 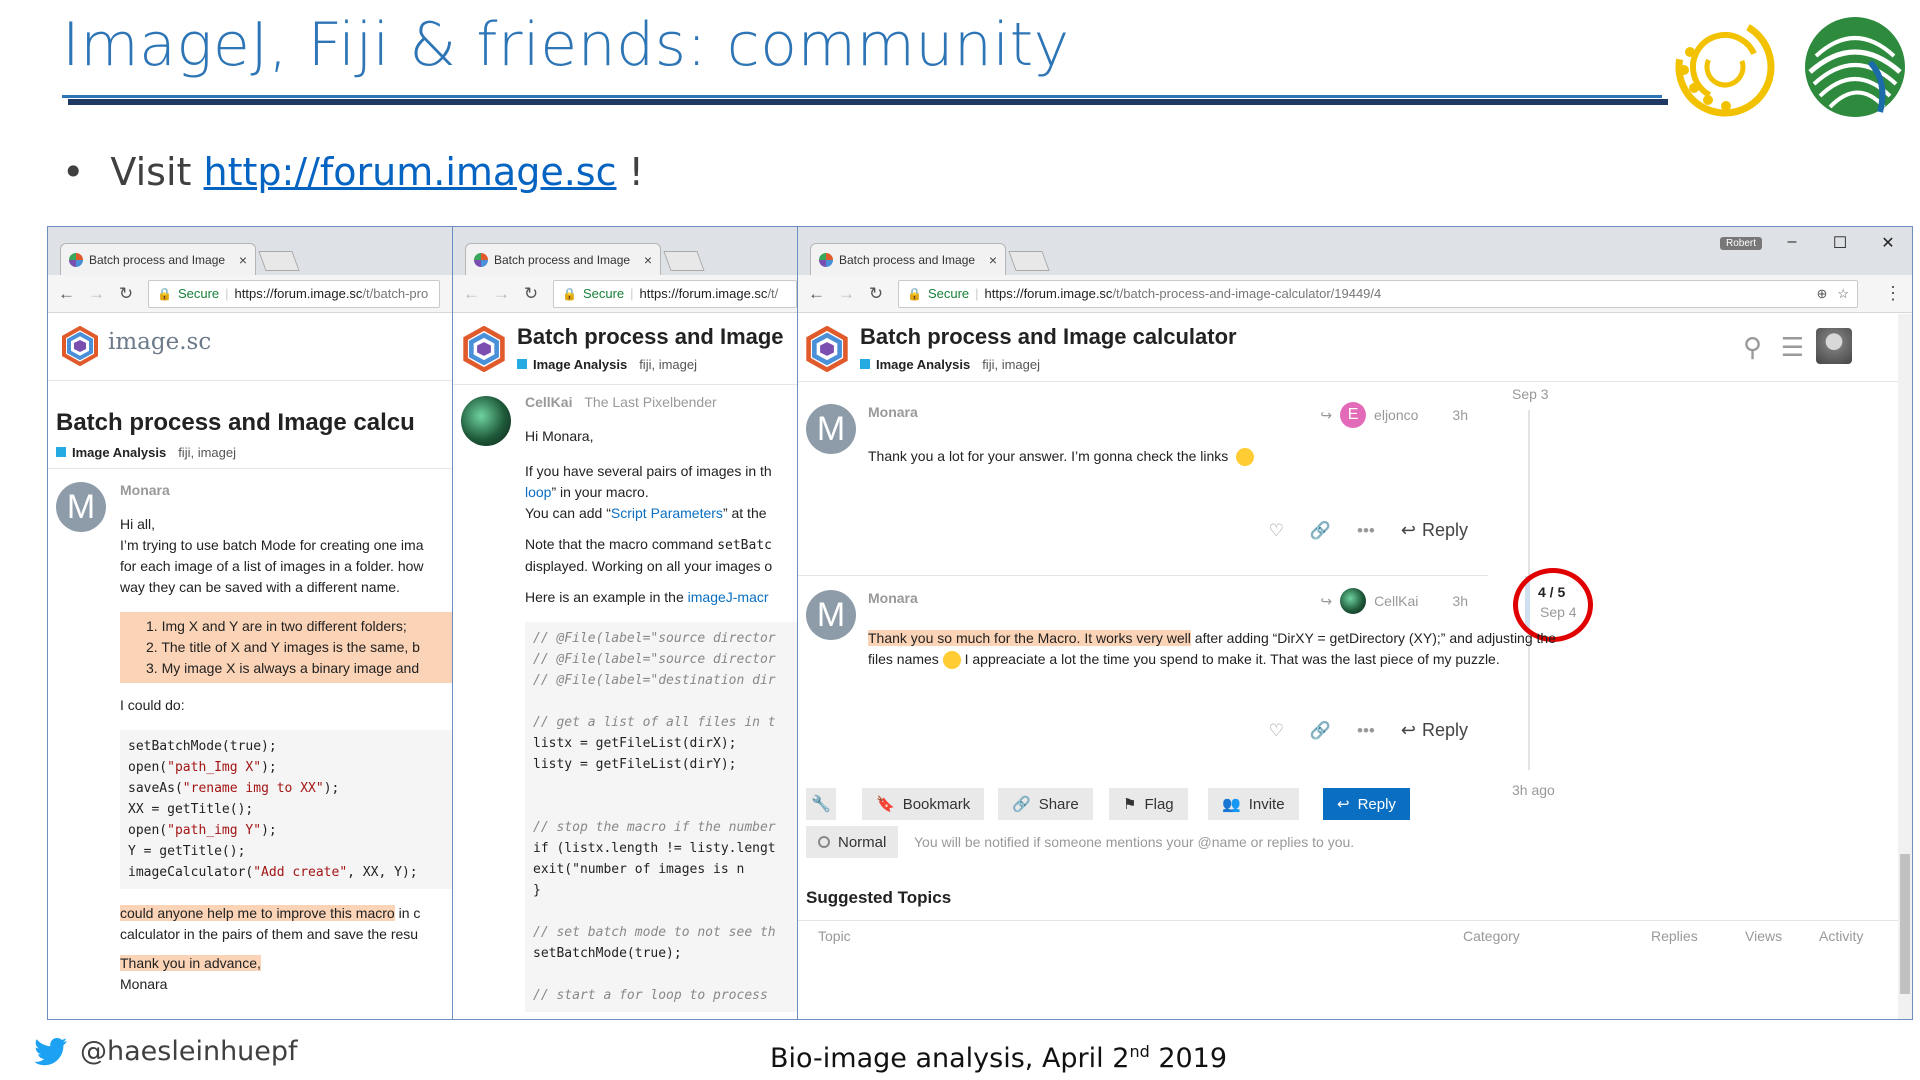 I want to click on notification-level-button: Normal, so click(x=852, y=842).